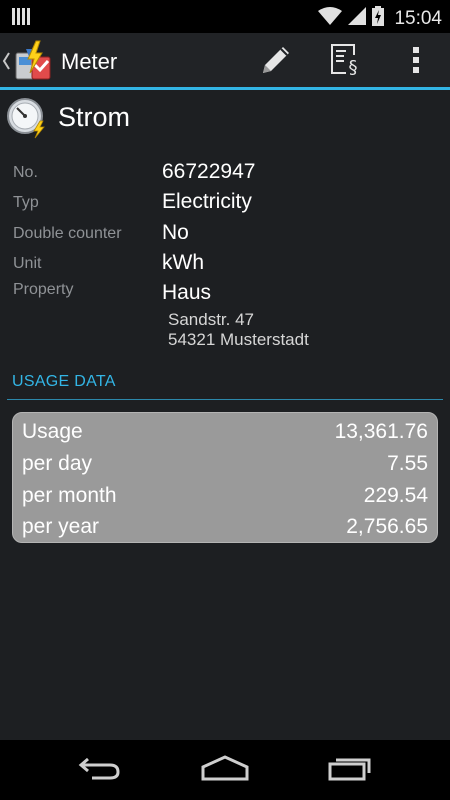 The width and height of the screenshot is (450, 800). What do you see at coordinates (395, 495) in the screenshot?
I see `usage-value: 229.54` at bounding box center [395, 495].